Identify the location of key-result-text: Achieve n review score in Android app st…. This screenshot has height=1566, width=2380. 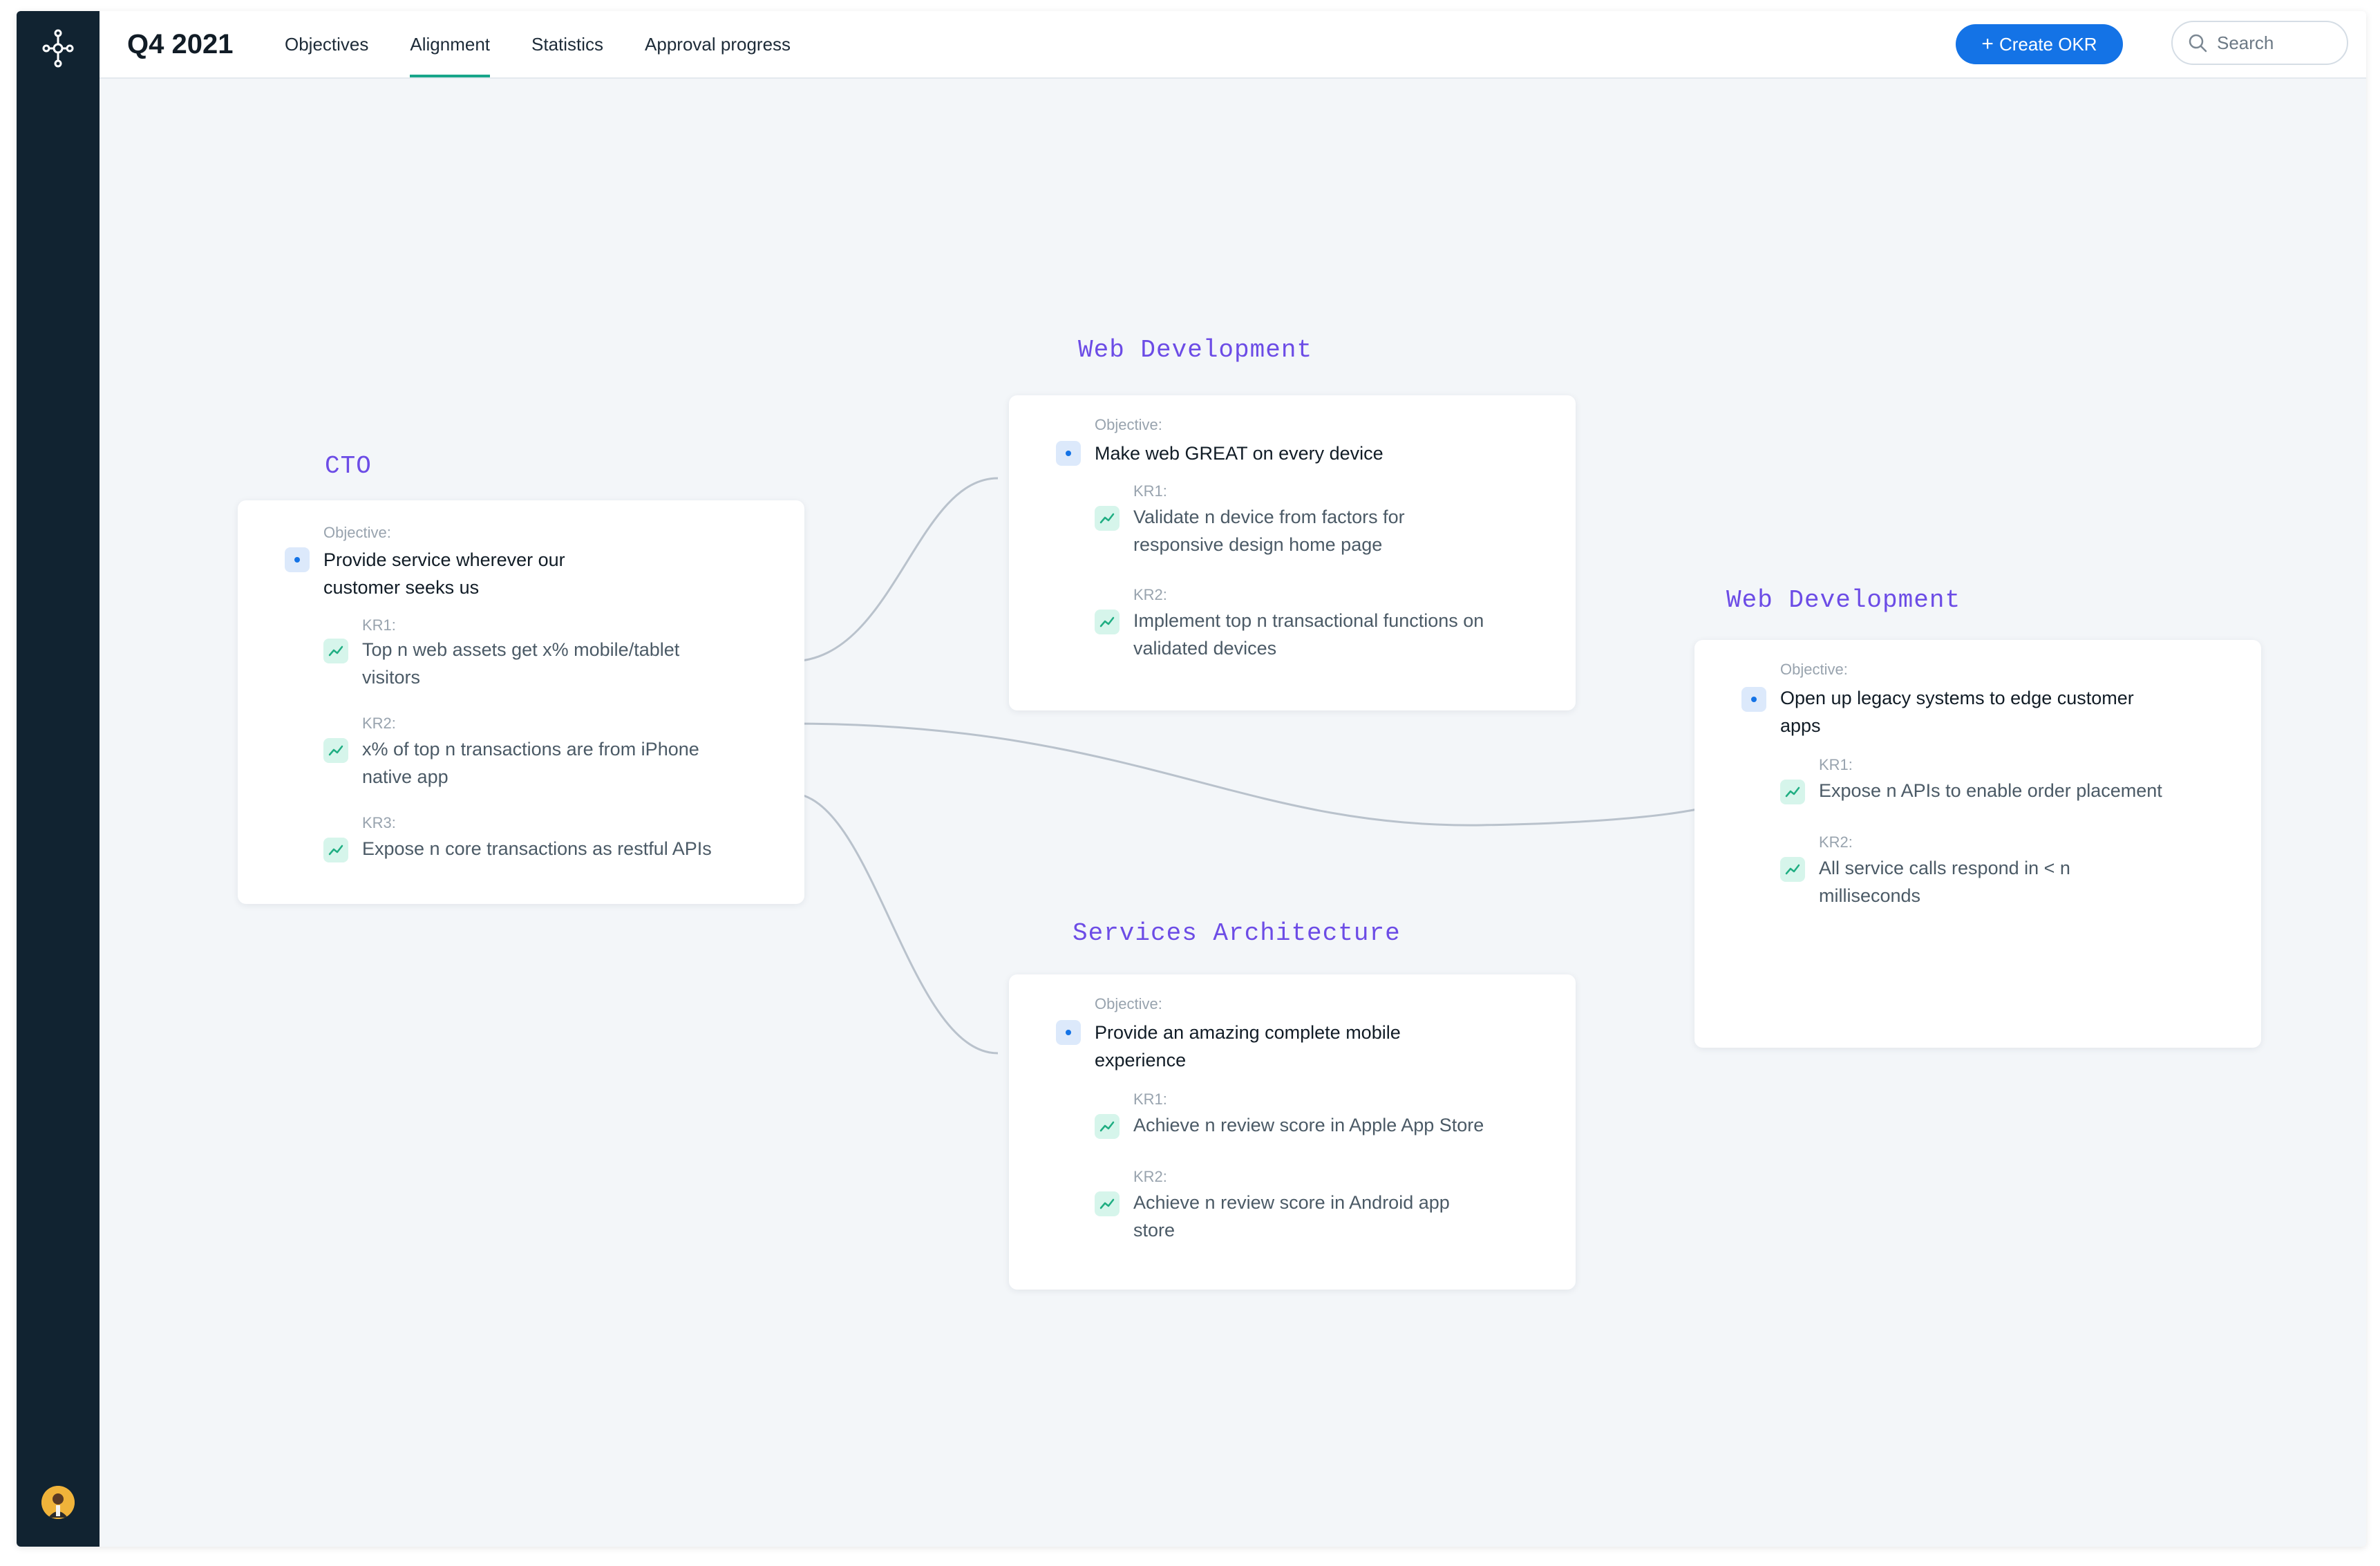
(1291, 1216).